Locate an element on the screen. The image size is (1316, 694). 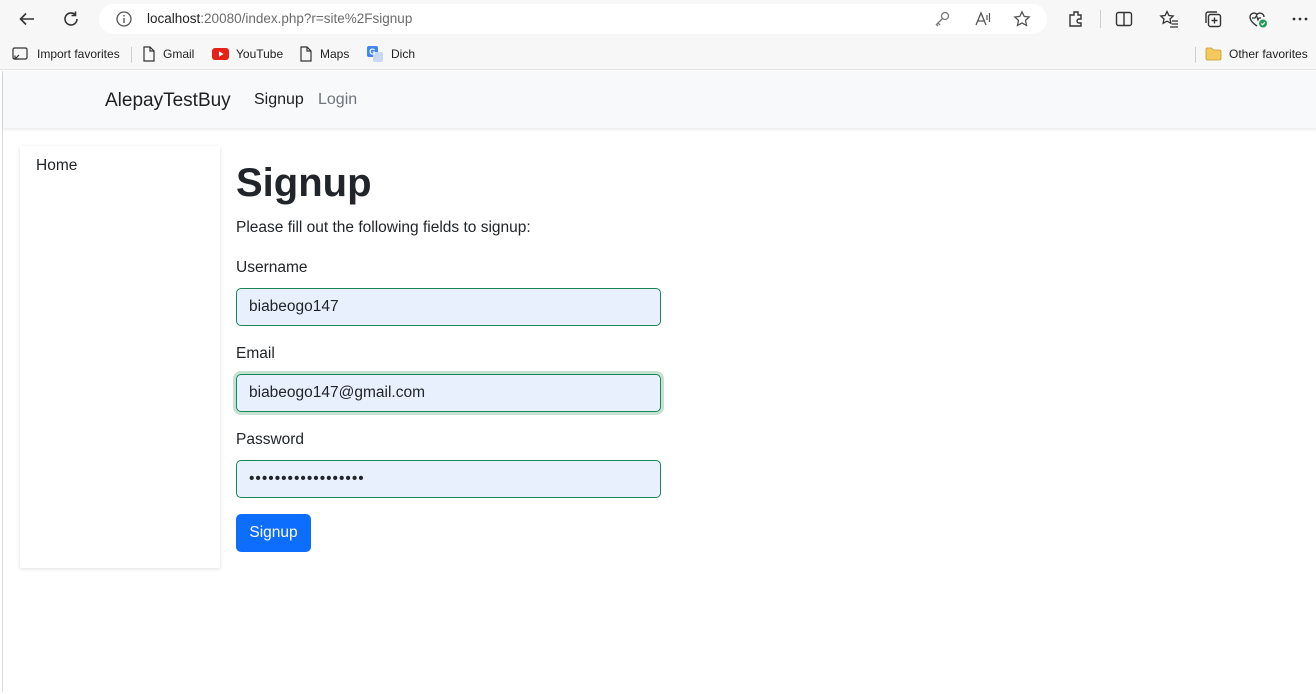
more-options-icon is located at coordinates (1300, 19).